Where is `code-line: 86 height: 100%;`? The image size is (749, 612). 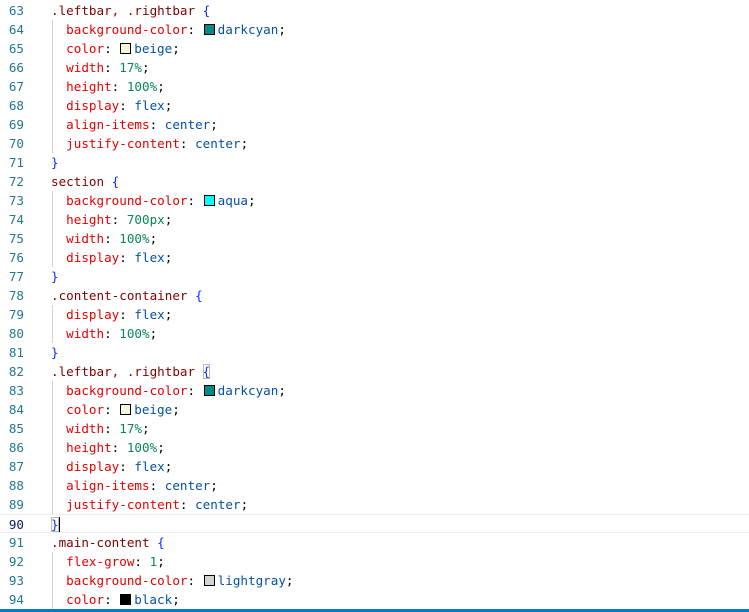
code-line: 86 height: 100%; is located at coordinates (374, 447).